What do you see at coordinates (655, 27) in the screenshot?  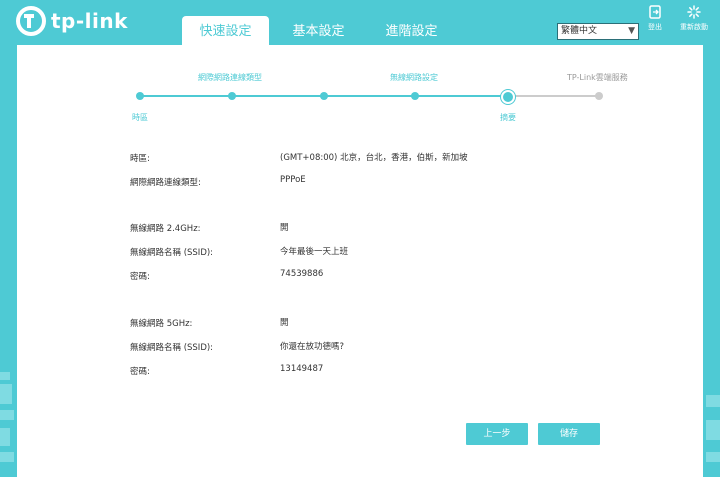 I see `logout-label: 登出` at bounding box center [655, 27].